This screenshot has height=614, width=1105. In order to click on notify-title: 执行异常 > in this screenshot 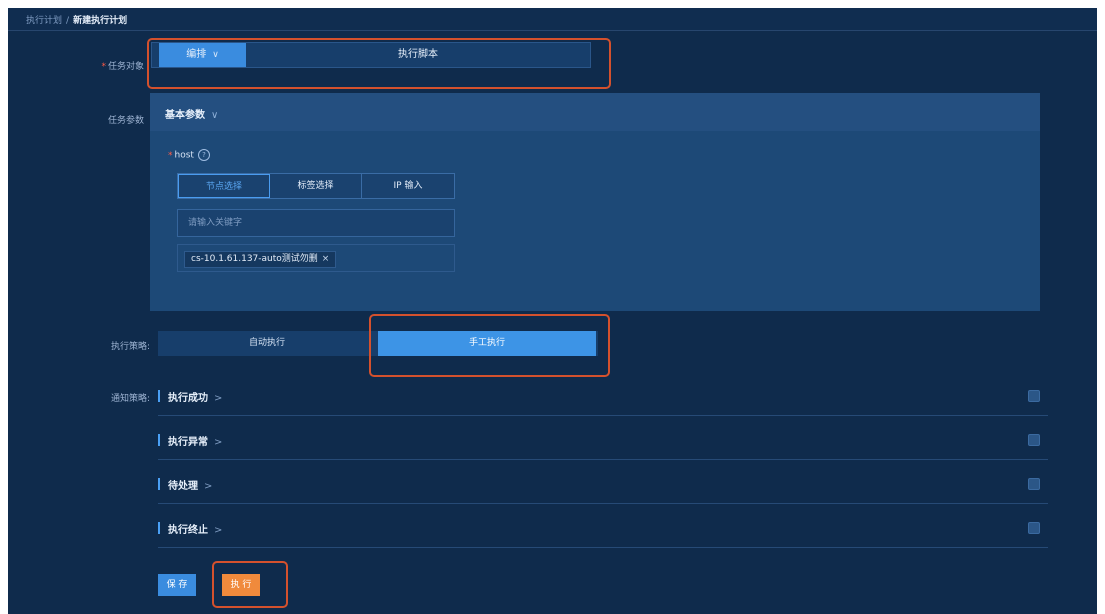, I will do `click(195, 440)`.